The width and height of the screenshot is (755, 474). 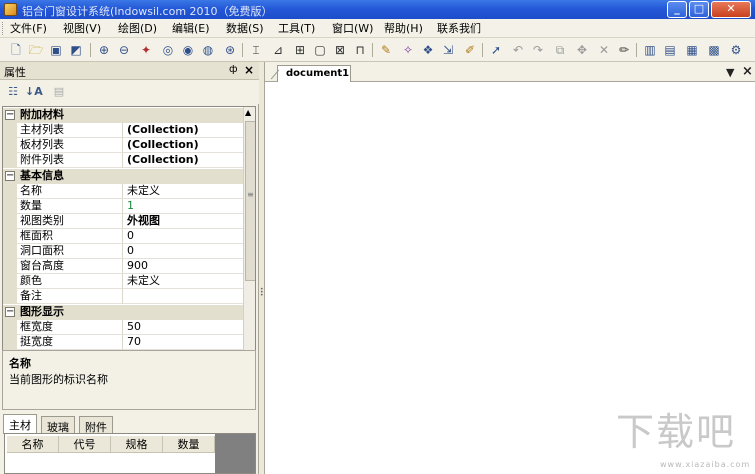 What do you see at coordinates (58, 425) in the screenshot?
I see `tab-glass: 玻璃` at bounding box center [58, 425].